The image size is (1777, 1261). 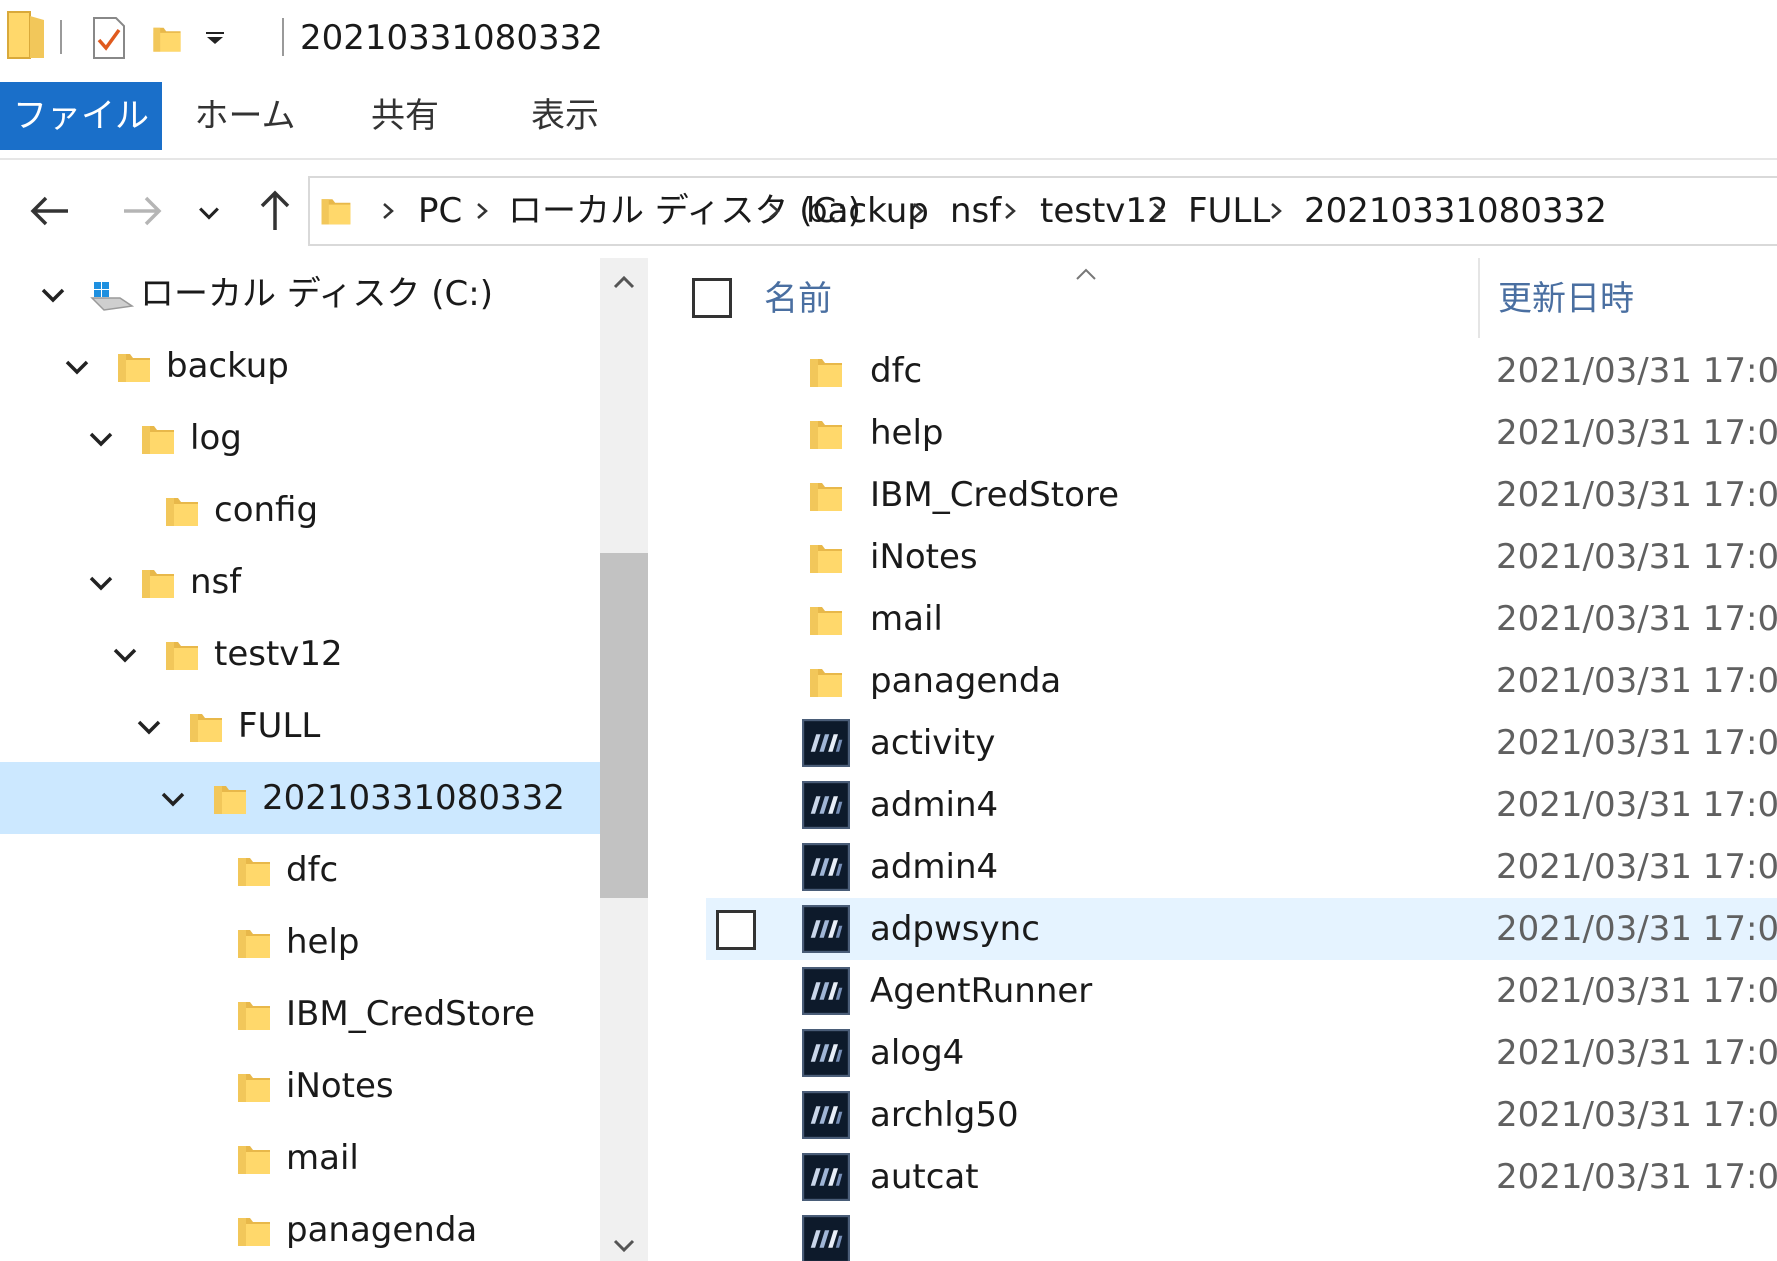 I want to click on tree-item-help: help, so click(x=300, y=942).